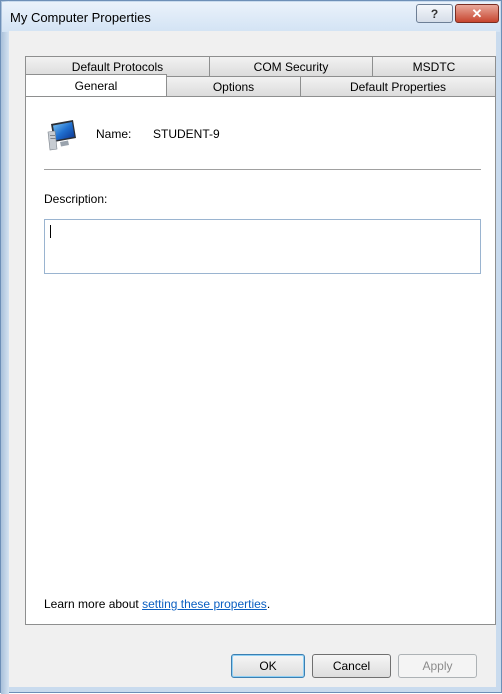 This screenshot has height=694, width=502. I want to click on ok-button: OK, so click(268, 666).